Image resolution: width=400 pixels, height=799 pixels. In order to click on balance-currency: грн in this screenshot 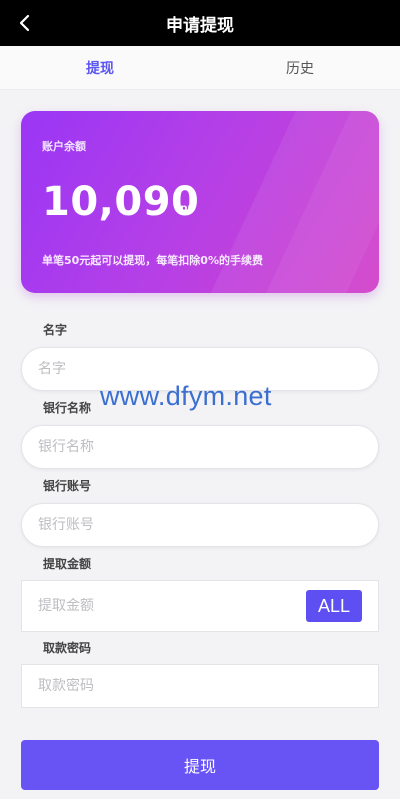, I will do `click(185, 208)`.